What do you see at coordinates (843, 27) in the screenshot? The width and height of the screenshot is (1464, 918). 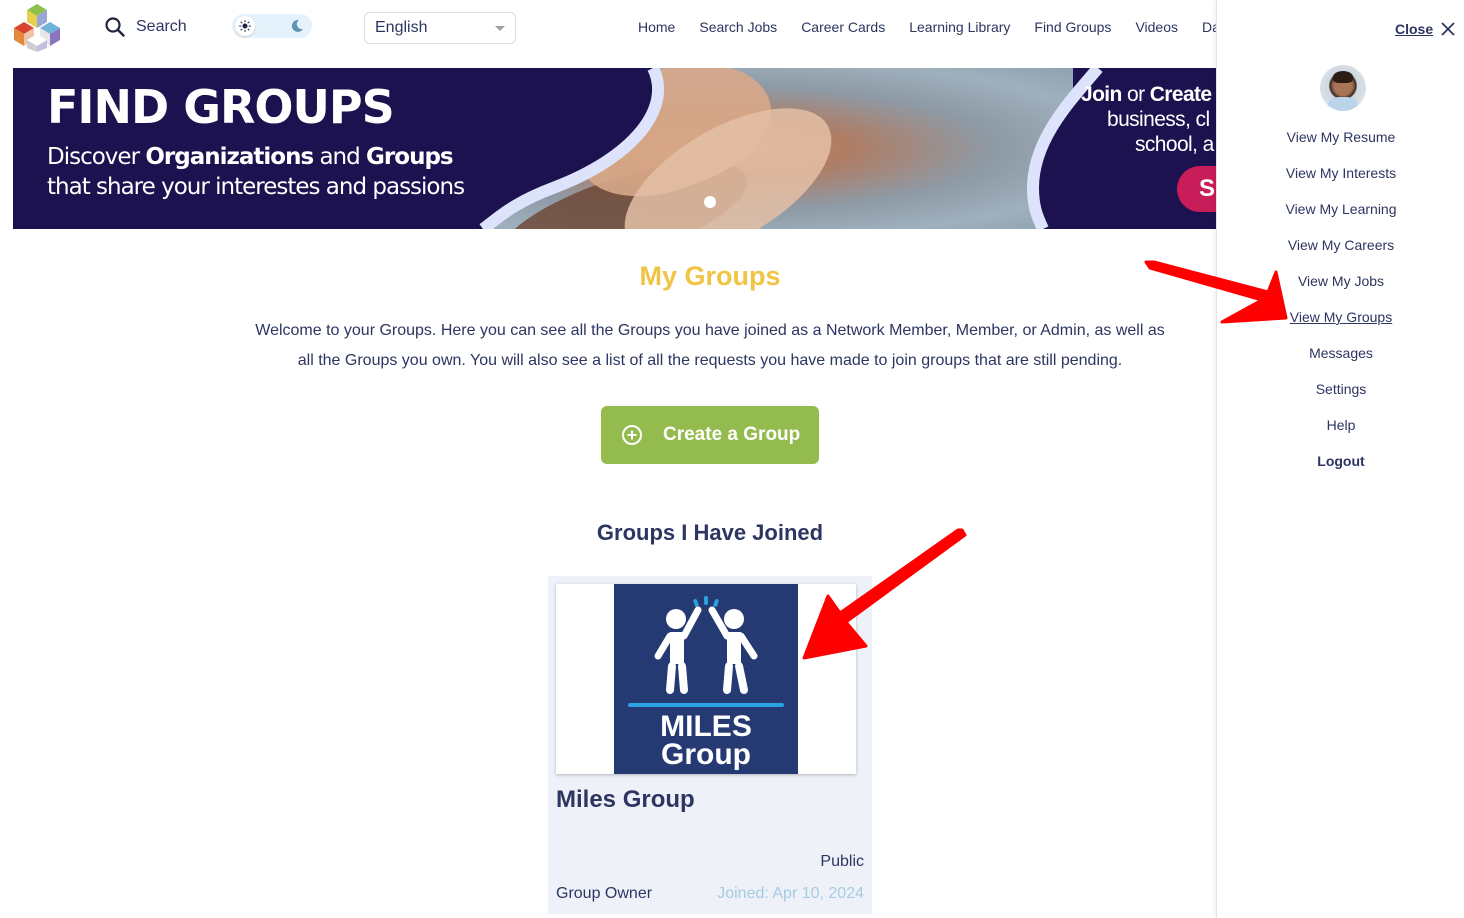 I see `nav-career-cards: Career Cards` at bounding box center [843, 27].